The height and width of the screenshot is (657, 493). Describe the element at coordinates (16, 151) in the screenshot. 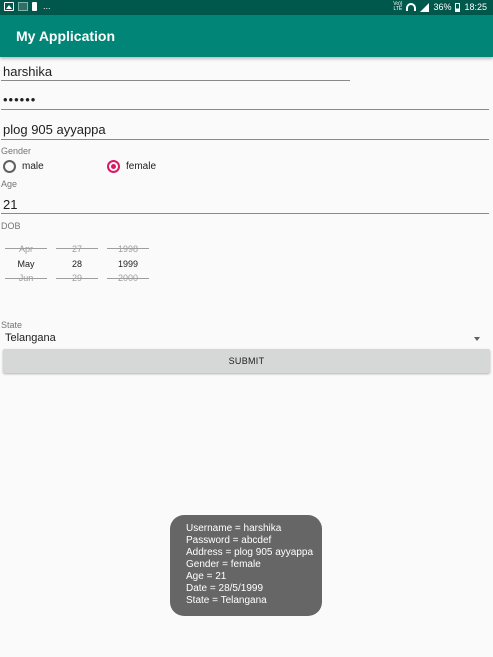

I see `gender-label: Gender` at that location.